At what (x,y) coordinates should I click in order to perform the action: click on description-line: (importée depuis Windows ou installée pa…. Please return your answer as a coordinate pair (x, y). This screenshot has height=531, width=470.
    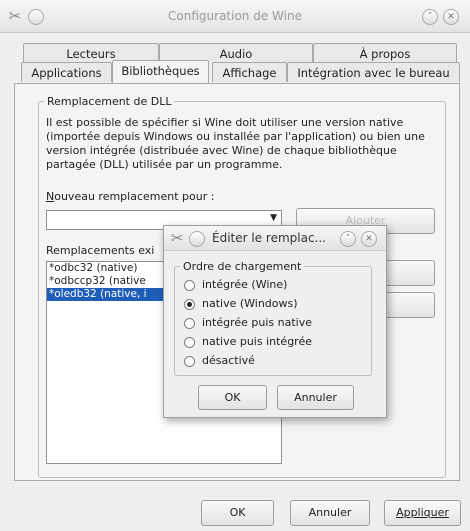
    Looking at the image, I should click on (235, 136).